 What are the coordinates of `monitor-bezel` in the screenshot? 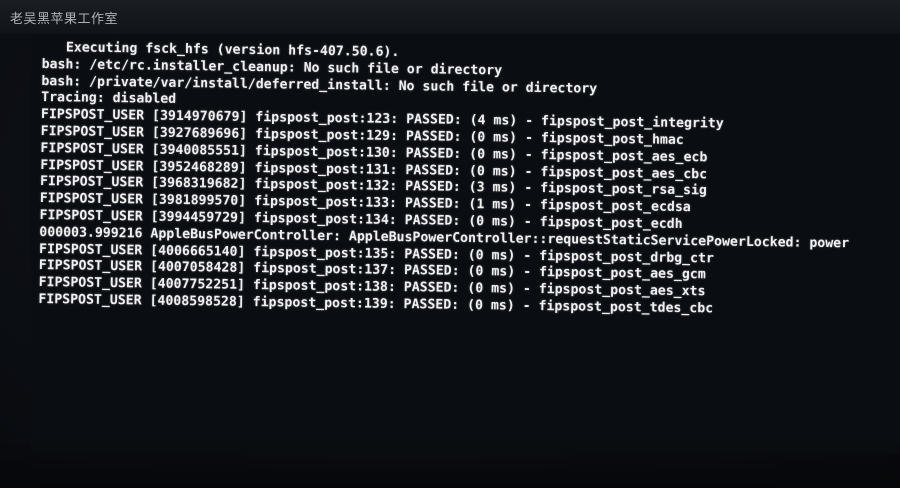 It's located at (450, 17).